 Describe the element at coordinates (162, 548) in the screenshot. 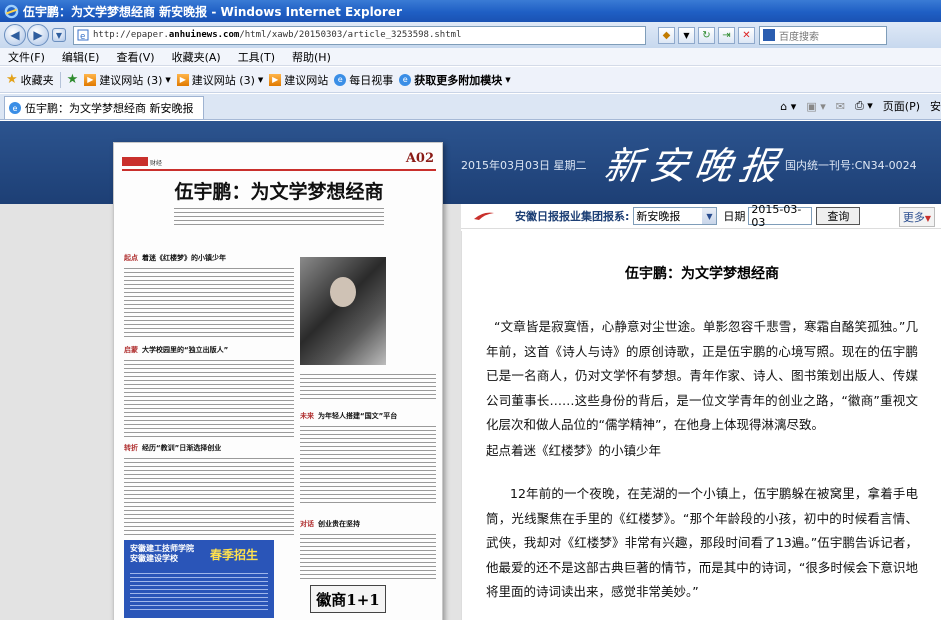

I see `ad-school-1: 安徽建工技师学院` at that location.